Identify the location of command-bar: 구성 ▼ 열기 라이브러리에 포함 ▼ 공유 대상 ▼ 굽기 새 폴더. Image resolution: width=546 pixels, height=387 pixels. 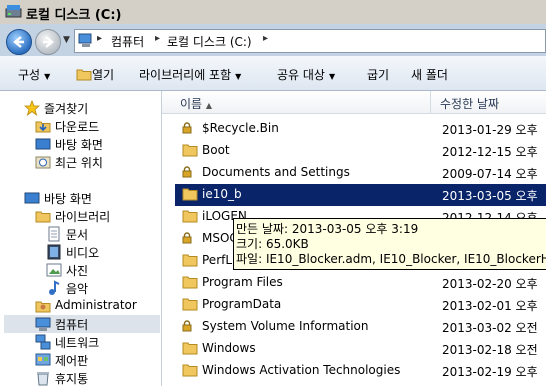
(273, 73).